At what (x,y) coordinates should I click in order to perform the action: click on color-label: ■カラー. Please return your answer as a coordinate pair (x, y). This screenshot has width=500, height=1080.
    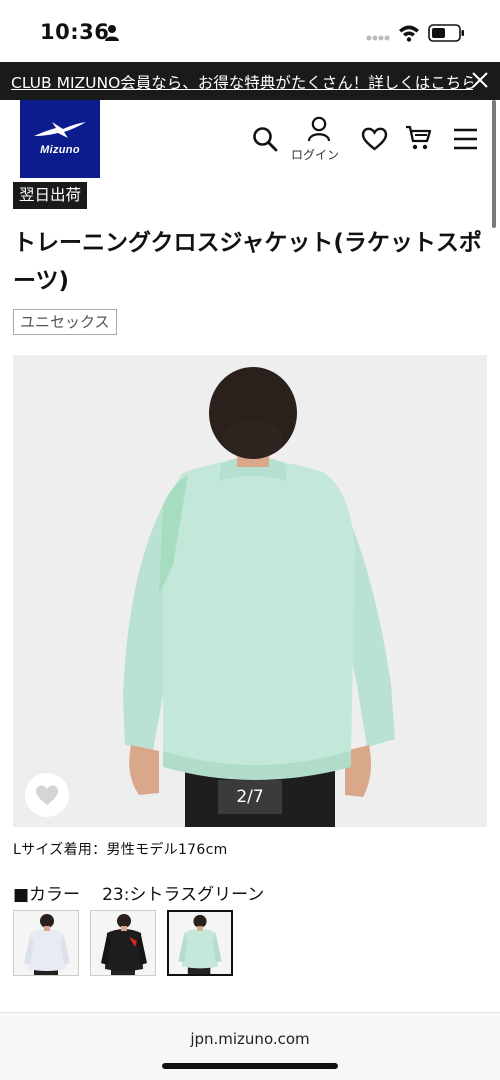
    Looking at the image, I should click on (47, 895).